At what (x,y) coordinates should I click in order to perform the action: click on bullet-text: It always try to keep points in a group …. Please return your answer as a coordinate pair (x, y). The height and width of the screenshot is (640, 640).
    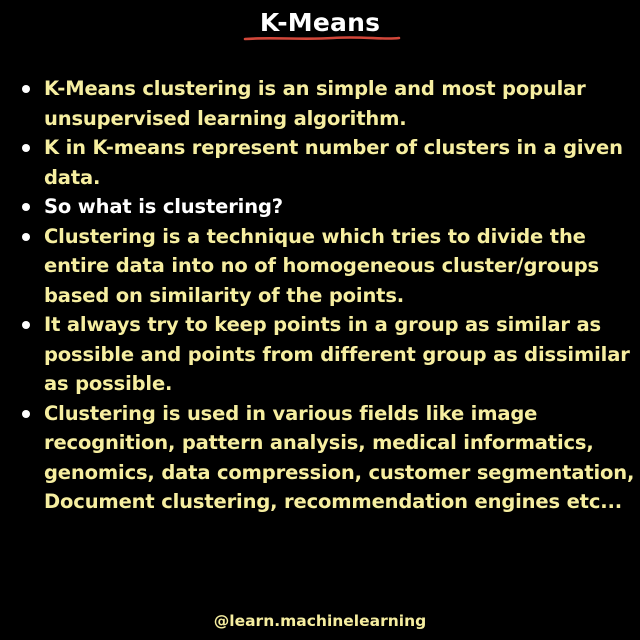
    Looking at the image, I should click on (337, 354).